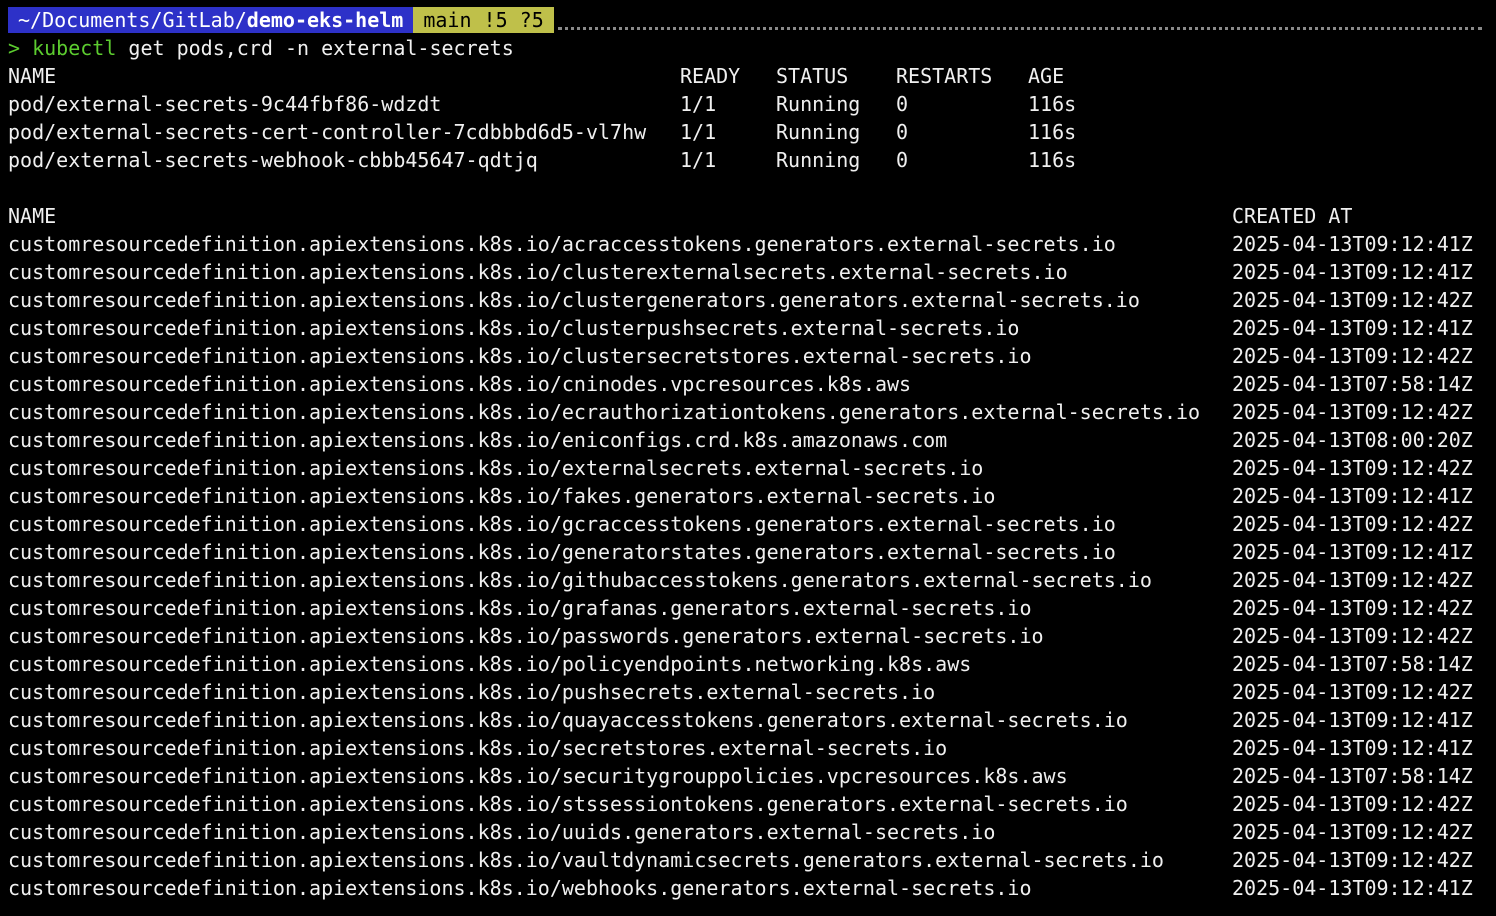 The image size is (1496, 916). What do you see at coordinates (315, 48) in the screenshot?
I see `command-args: get pods,crd -n external-secrets` at bounding box center [315, 48].